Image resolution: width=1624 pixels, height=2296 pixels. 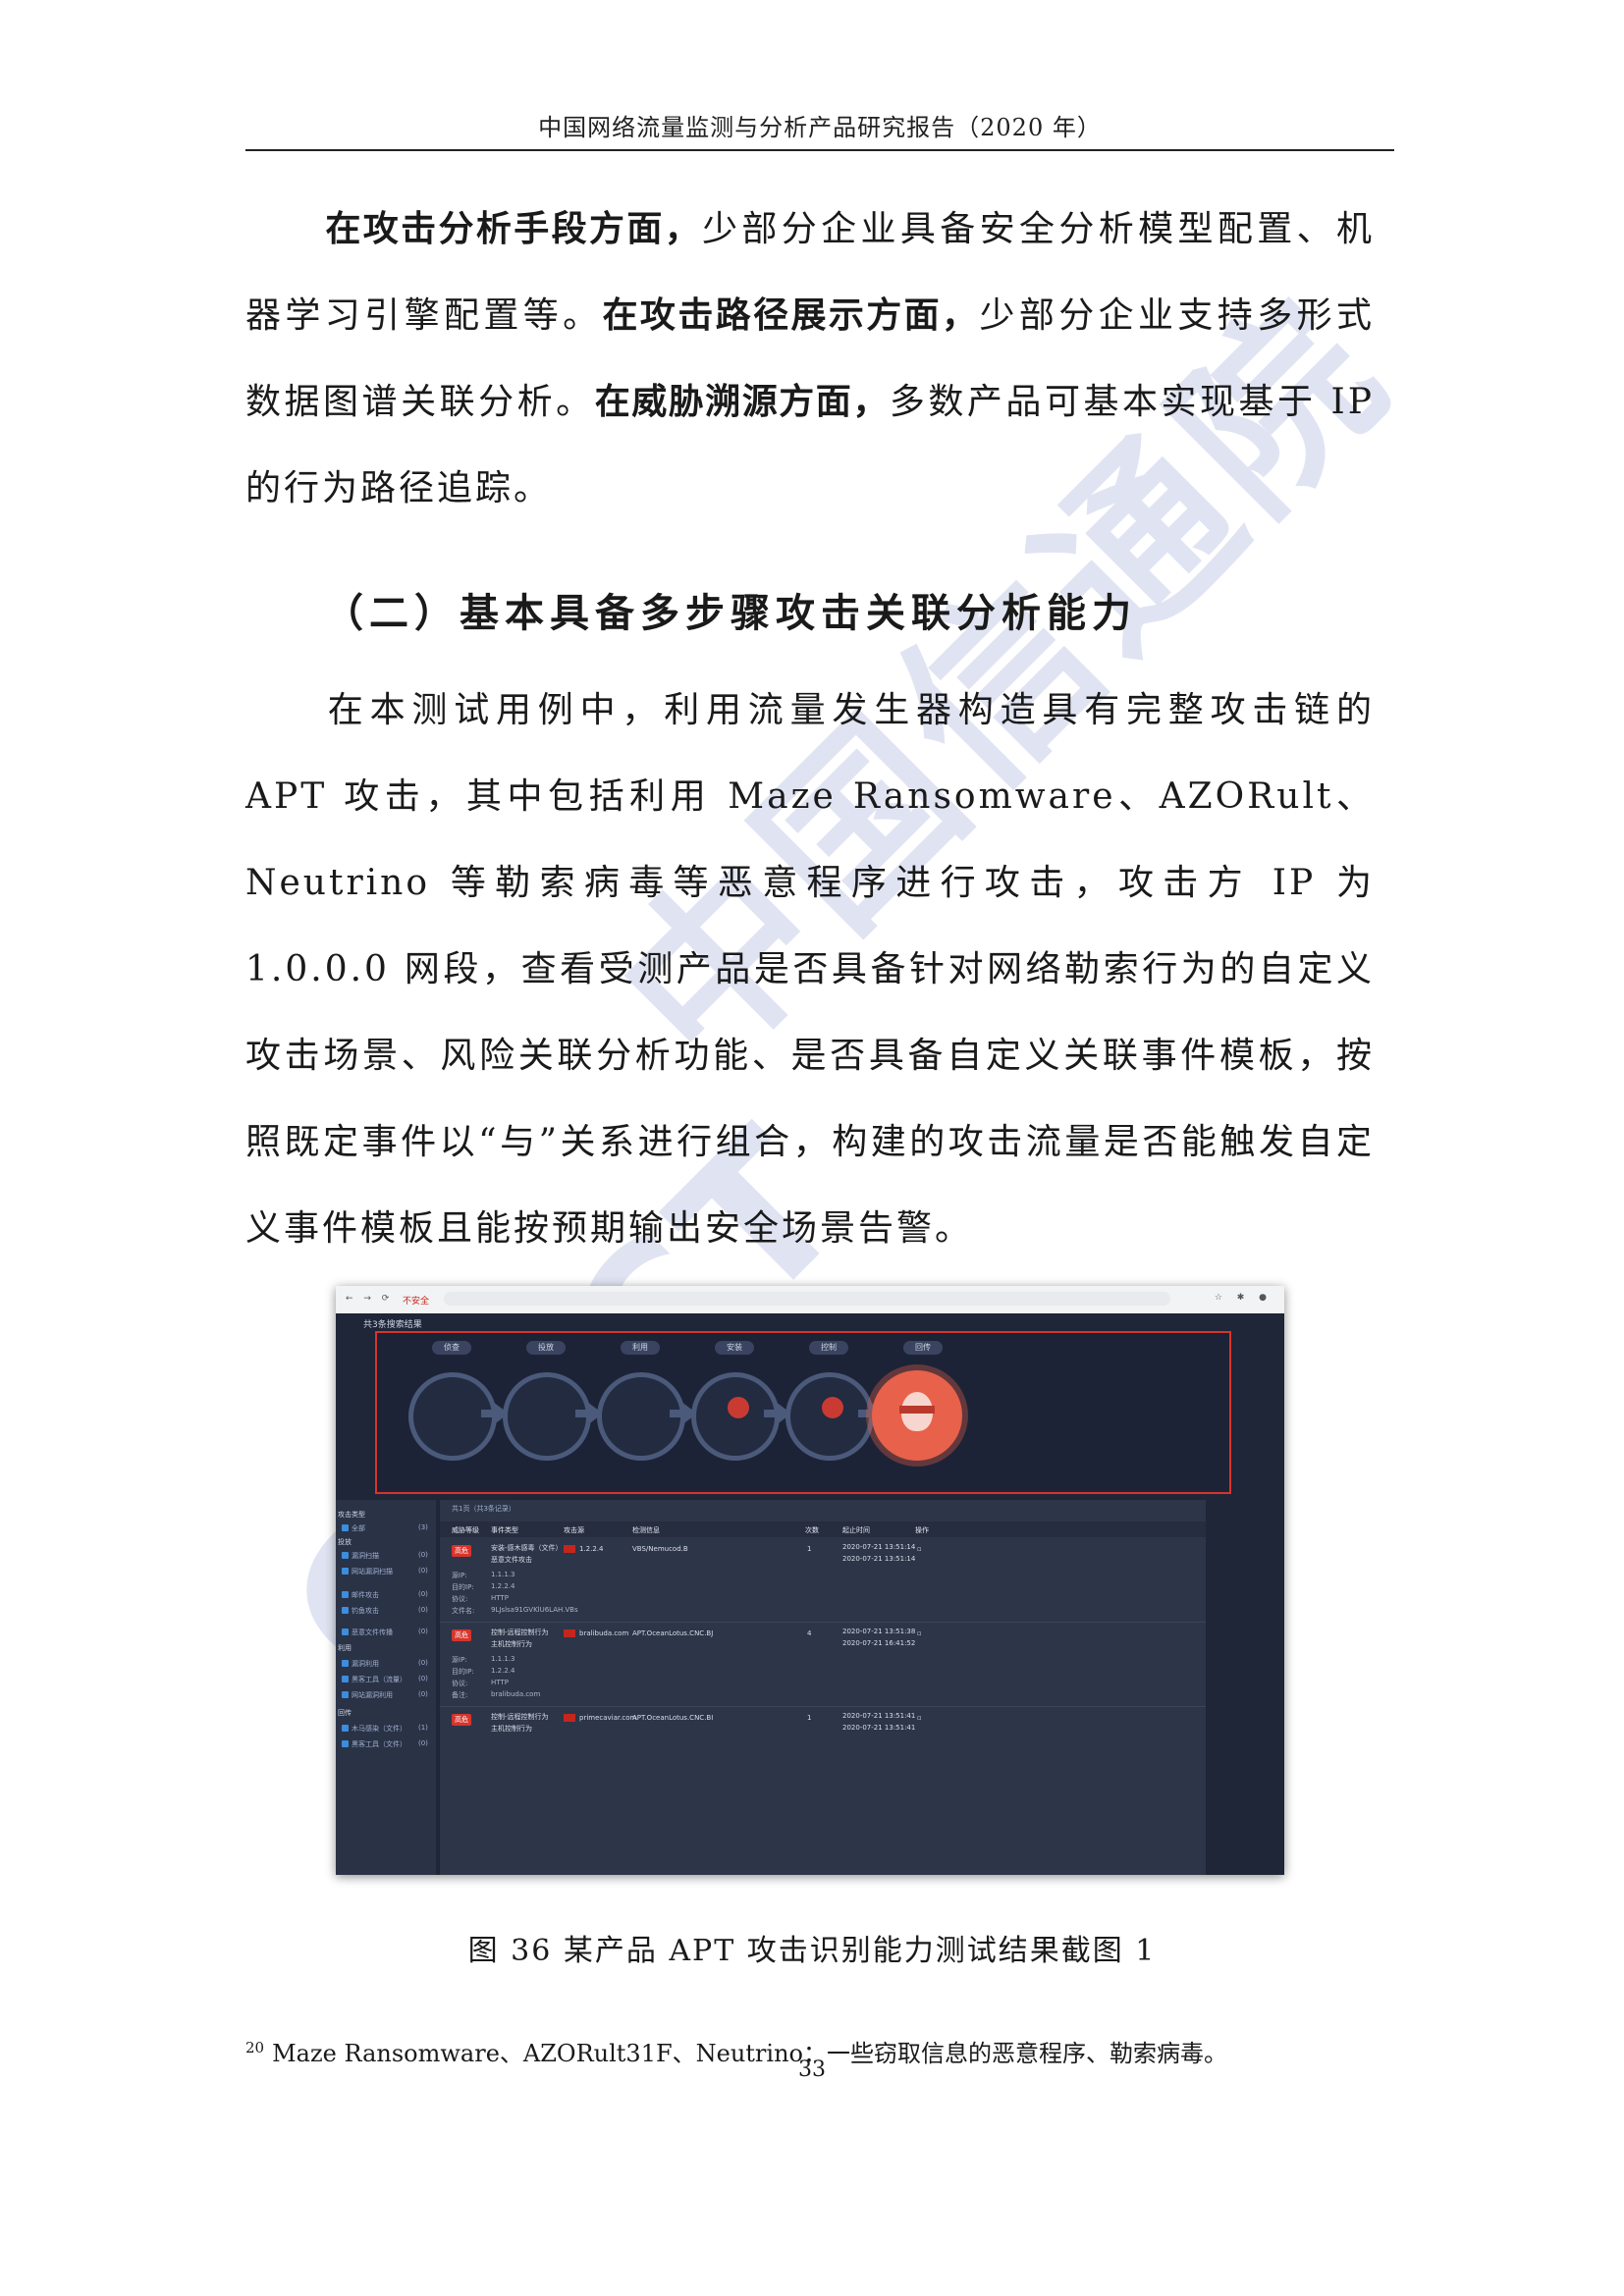 I want to click on filter-group-label: 利用, so click(x=345, y=1648).